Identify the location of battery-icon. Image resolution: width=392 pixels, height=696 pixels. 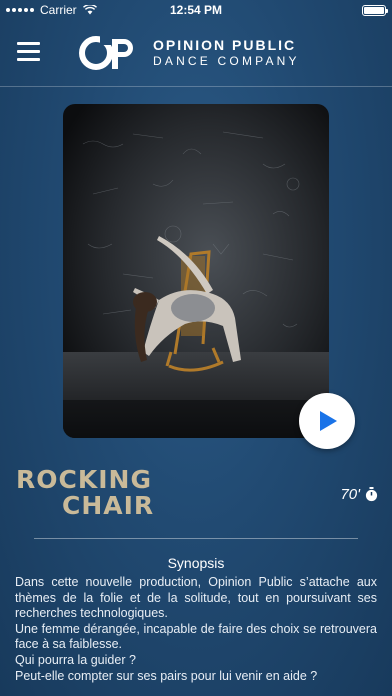
(375, 10).